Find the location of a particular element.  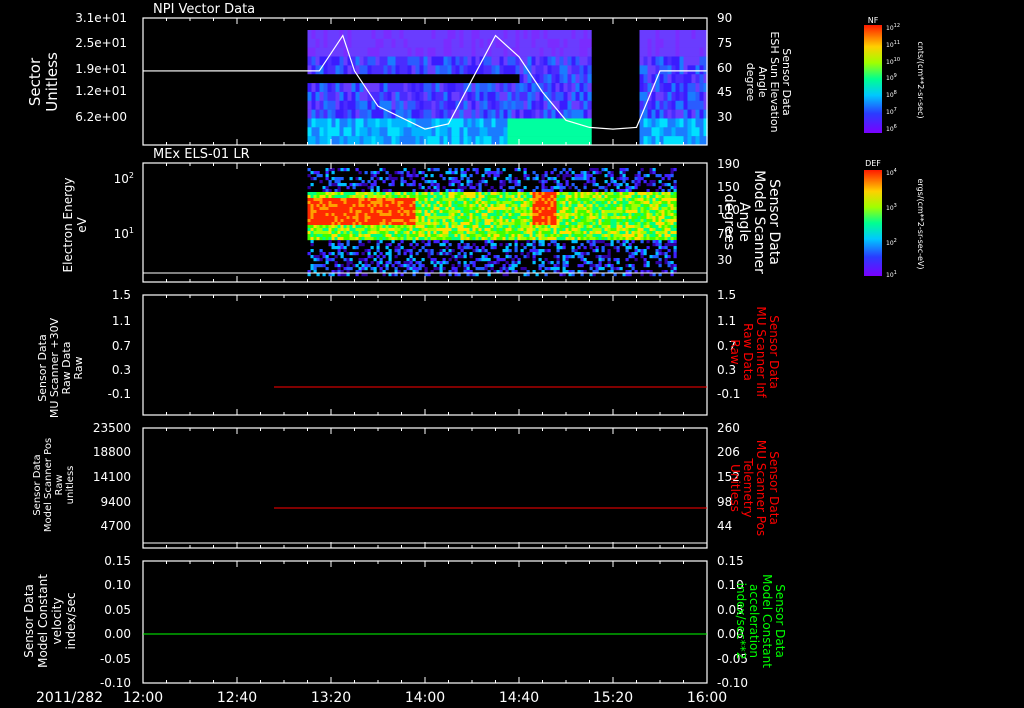

mupos-ytick: 14100 is located at coordinates (112, 477).